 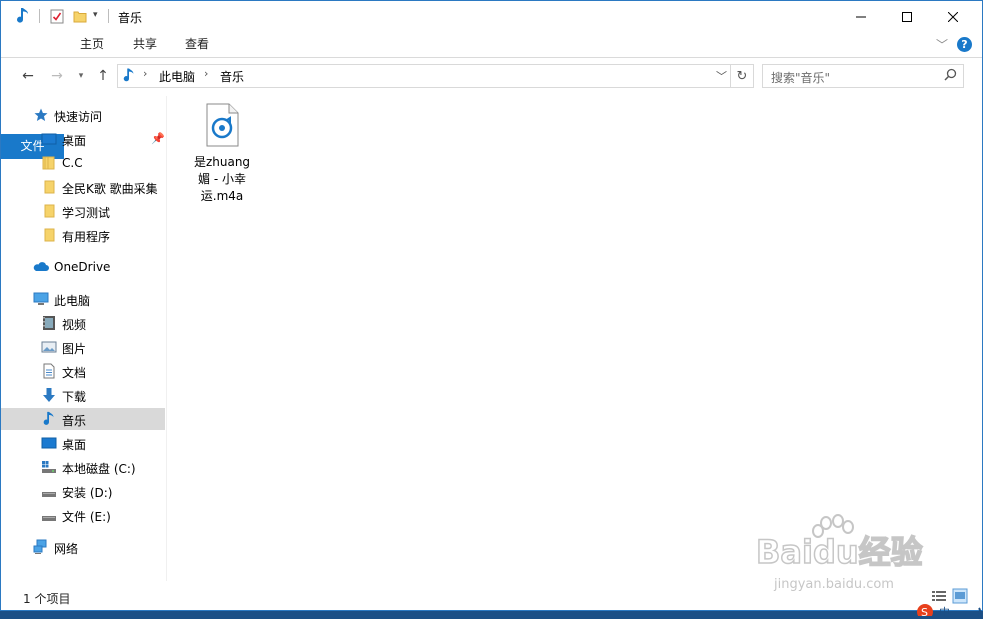 I want to click on nav-item-study: 学习测试, so click(x=83, y=211).